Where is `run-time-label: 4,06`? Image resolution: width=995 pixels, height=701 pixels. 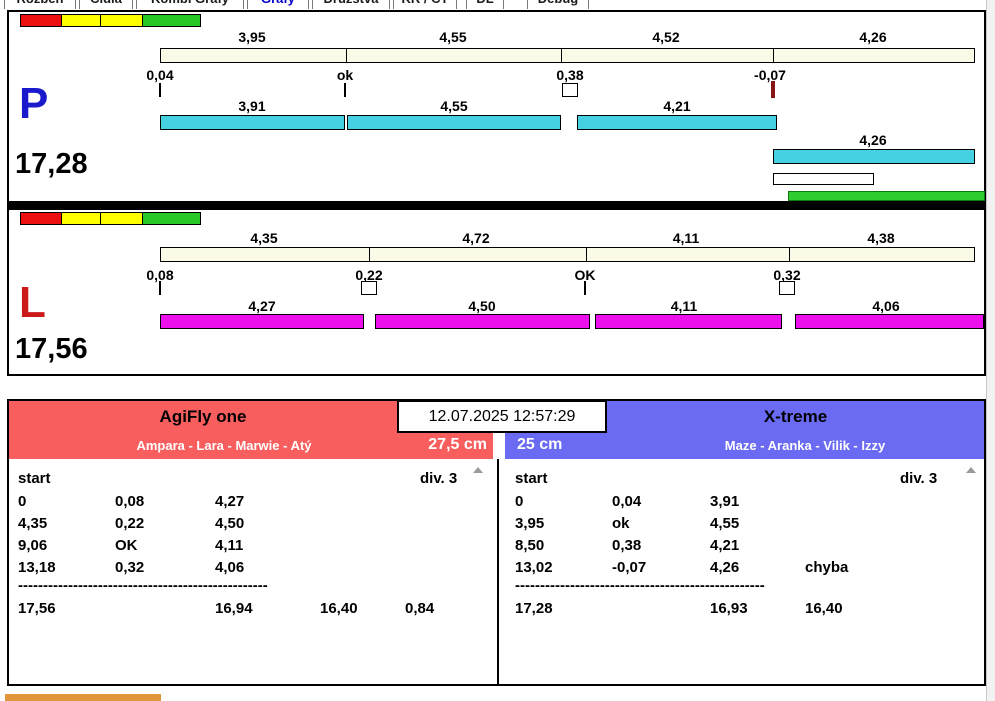
run-time-label: 4,06 is located at coordinates (886, 306).